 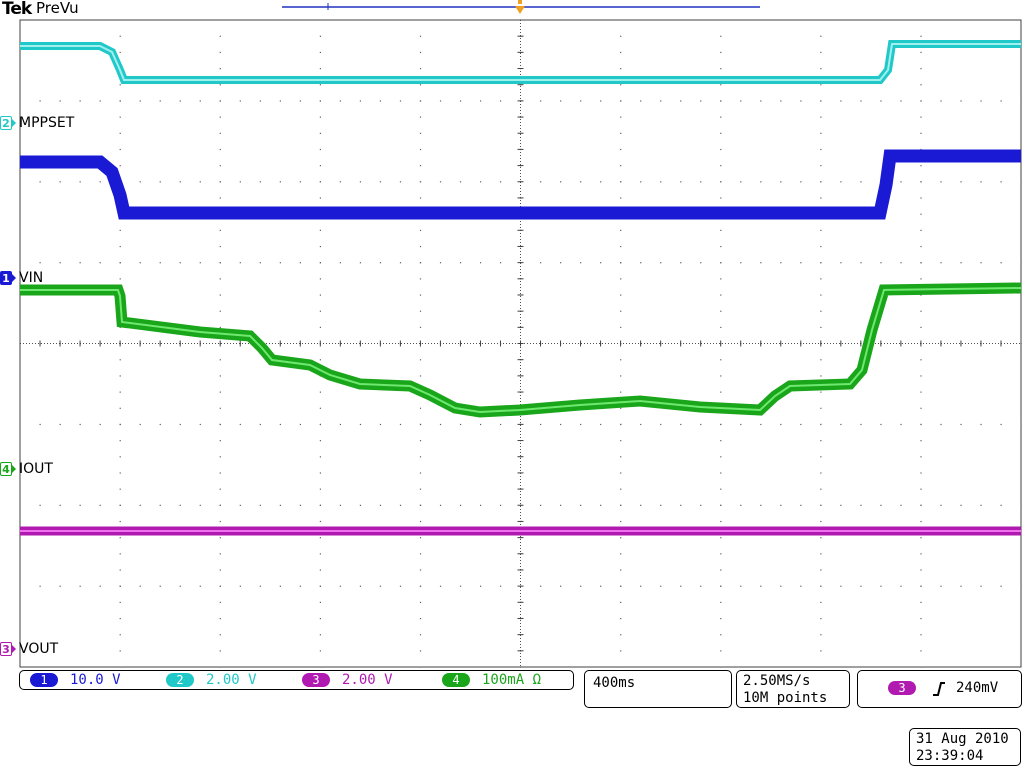 What do you see at coordinates (180, 680) in the screenshot?
I see `channel-2-pill: 2` at bounding box center [180, 680].